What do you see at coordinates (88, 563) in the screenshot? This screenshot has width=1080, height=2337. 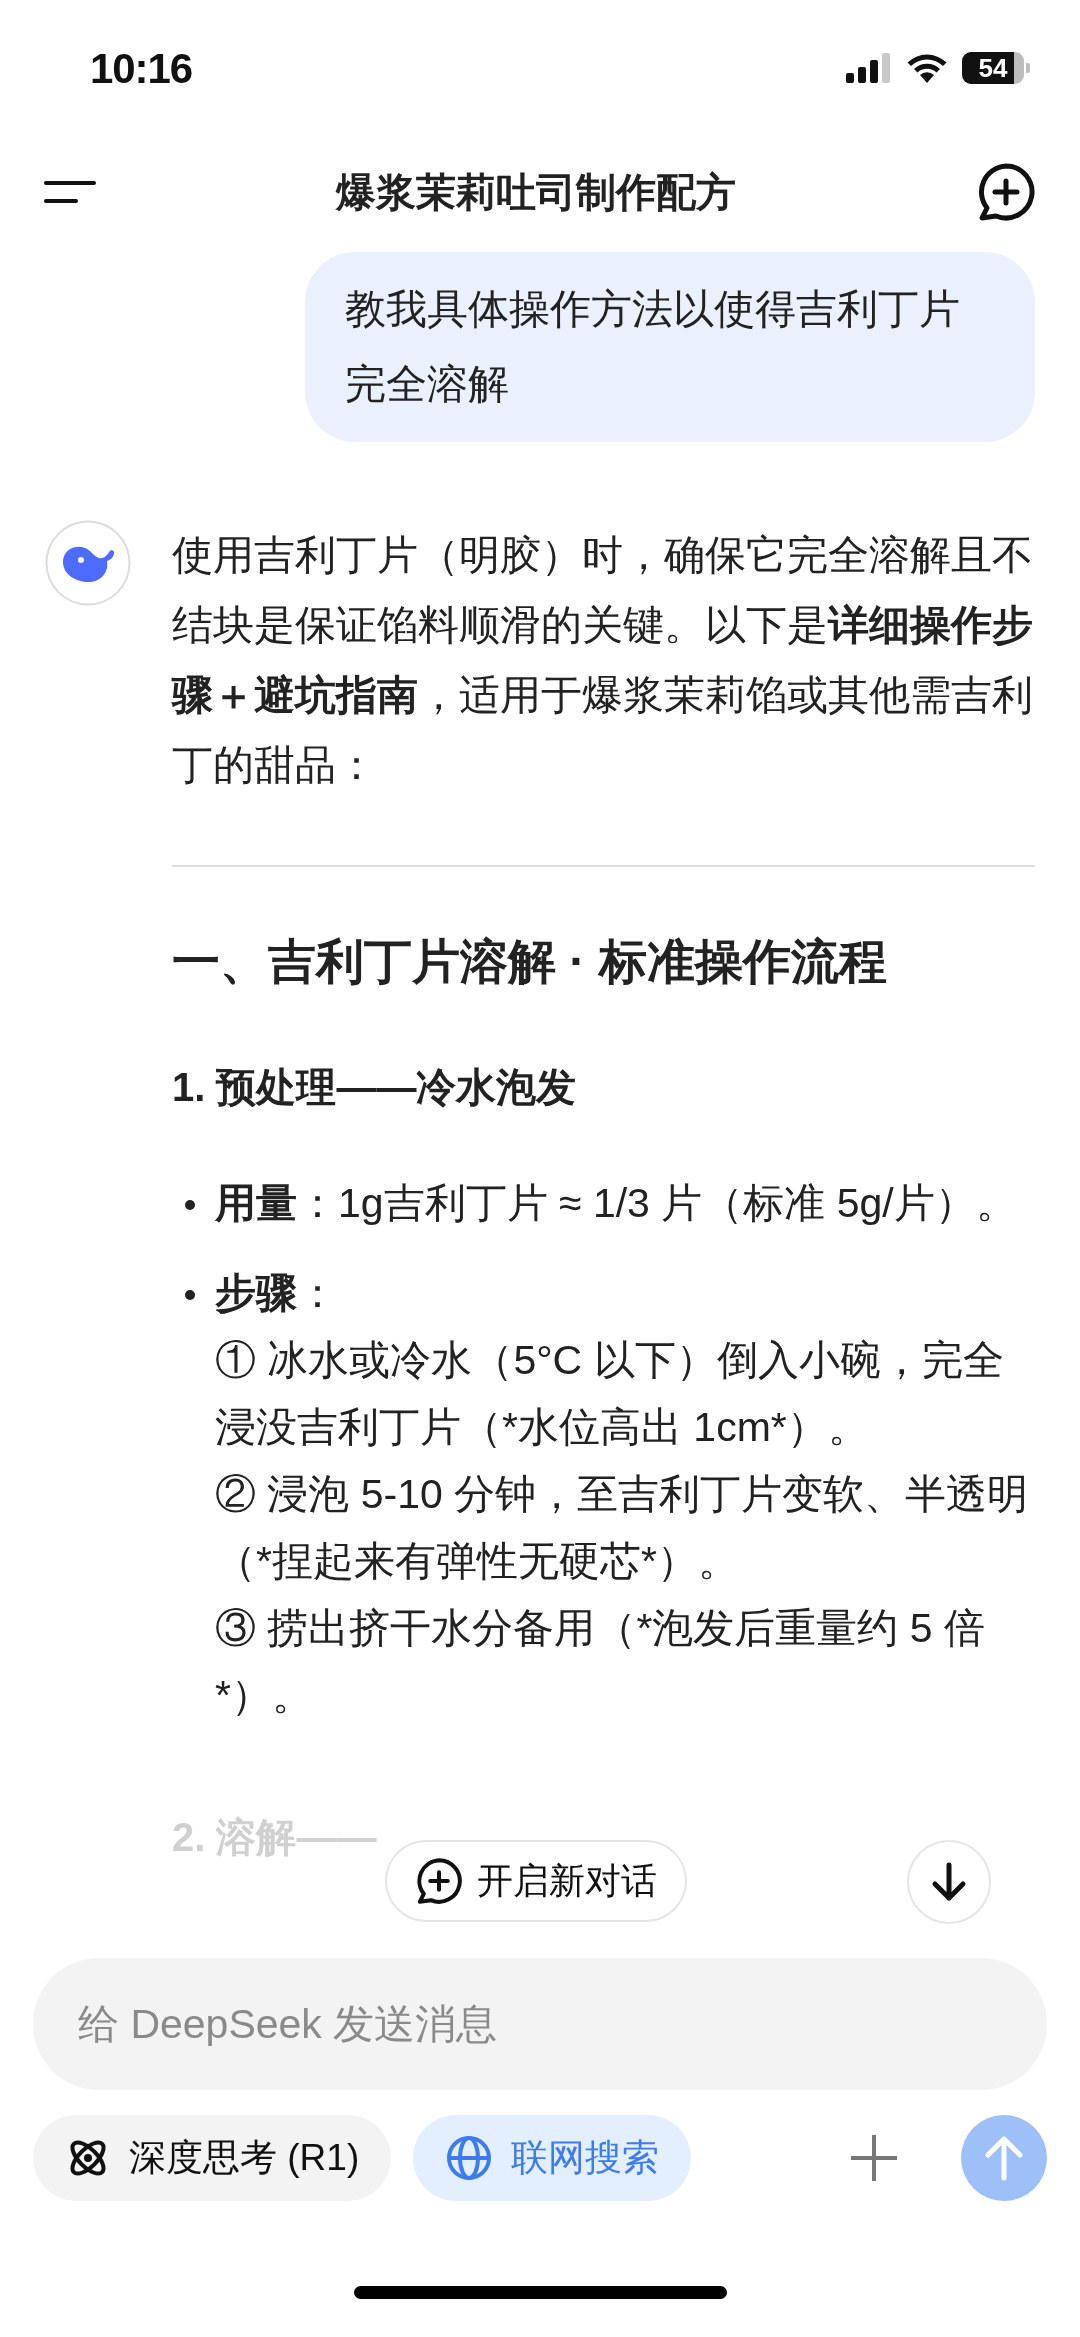 I see `whale-avatar-icon` at bounding box center [88, 563].